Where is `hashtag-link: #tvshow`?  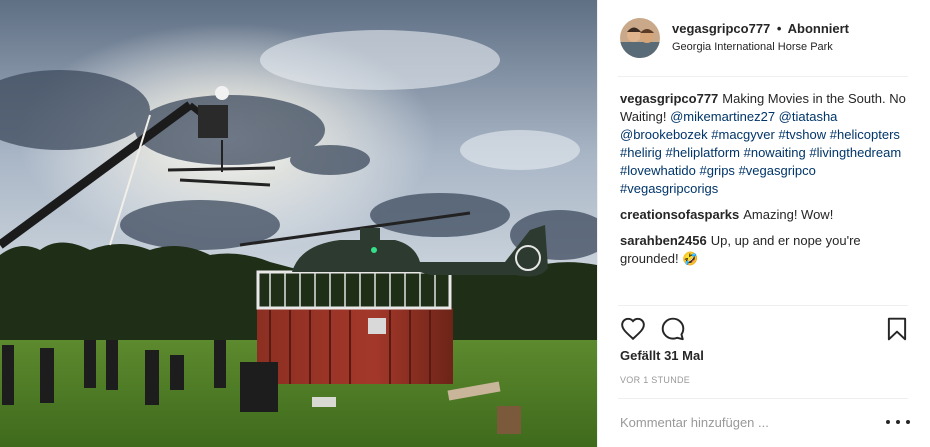
hashtag-link: #tvshow is located at coordinates (802, 134).